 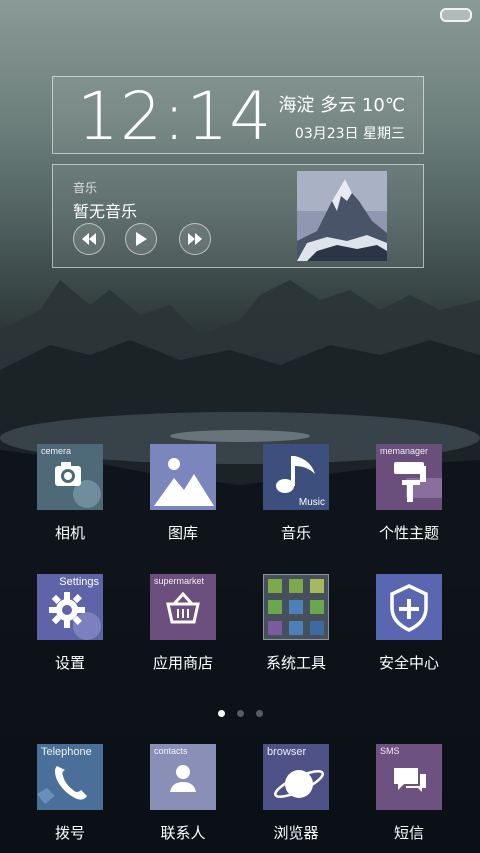 I want to click on app-label-music: 音乐, so click(x=295, y=533).